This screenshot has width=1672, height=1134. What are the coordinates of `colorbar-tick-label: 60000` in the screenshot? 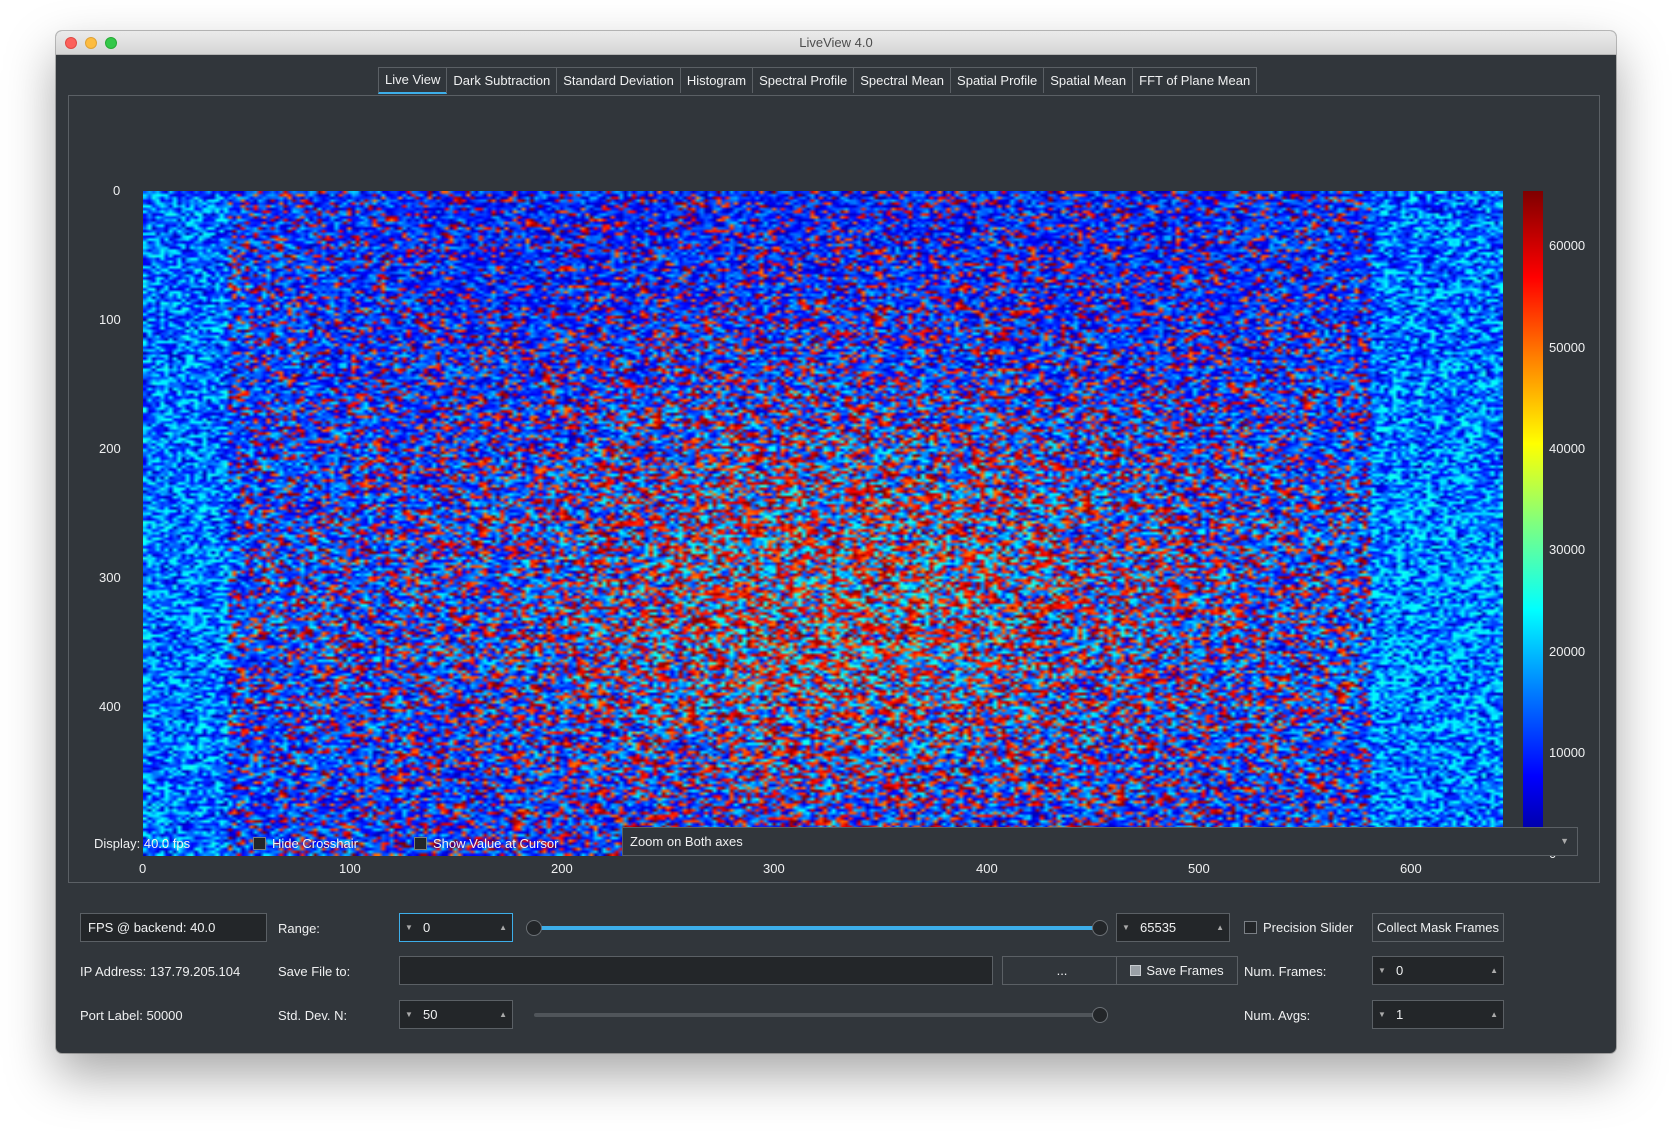 It's located at (1567, 245).